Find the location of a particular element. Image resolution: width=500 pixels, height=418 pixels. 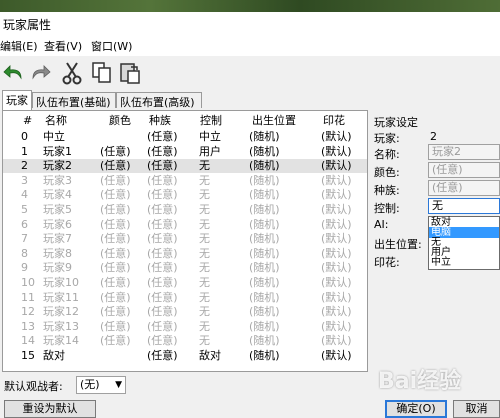

color-select: (任意) is located at coordinates (464, 170).